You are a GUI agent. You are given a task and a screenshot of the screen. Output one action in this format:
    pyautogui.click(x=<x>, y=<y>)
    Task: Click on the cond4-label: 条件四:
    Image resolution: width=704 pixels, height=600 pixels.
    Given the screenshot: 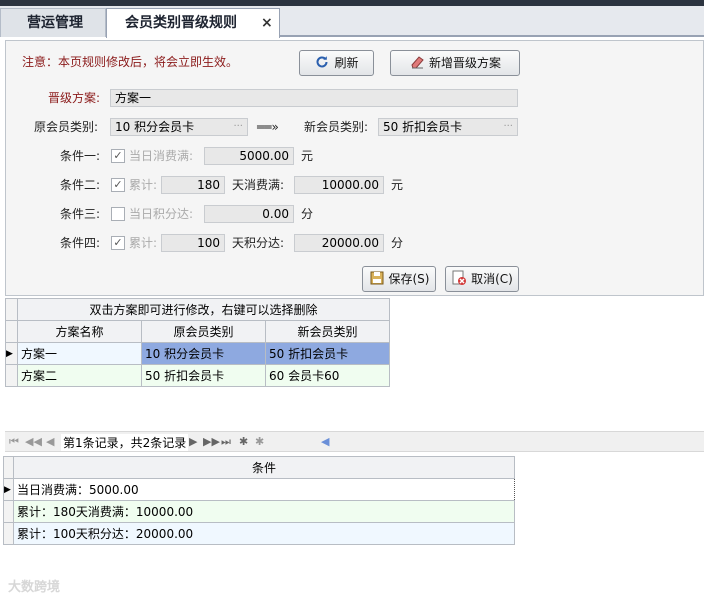 What is the action you would take?
    pyautogui.click(x=80, y=243)
    